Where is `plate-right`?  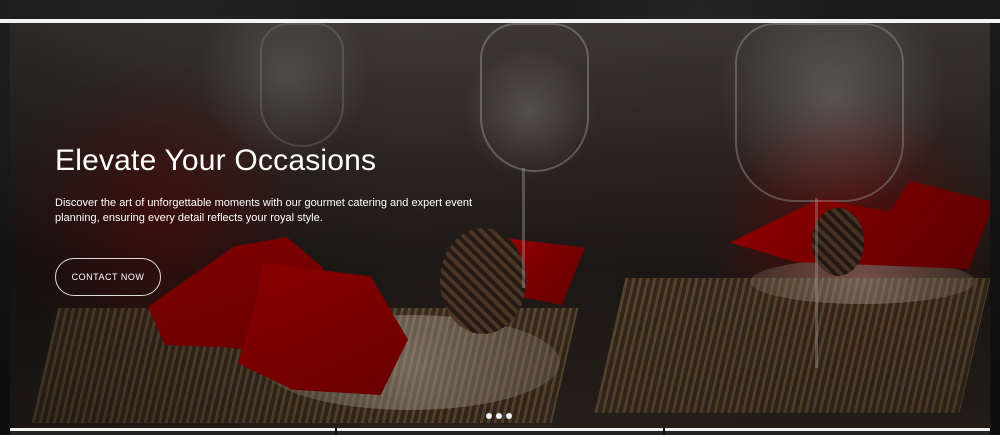
plate-right is located at coordinates (862, 281).